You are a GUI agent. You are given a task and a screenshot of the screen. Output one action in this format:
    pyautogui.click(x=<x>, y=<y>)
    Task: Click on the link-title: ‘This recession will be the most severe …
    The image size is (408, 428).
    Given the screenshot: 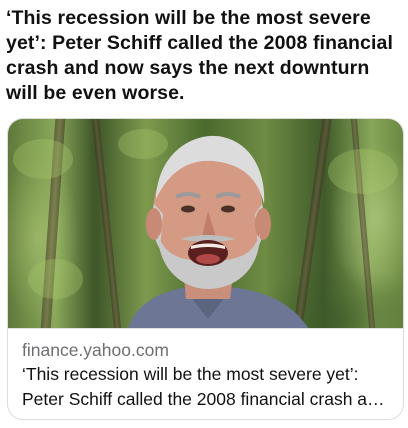 What is the action you would take?
    pyautogui.click(x=204, y=386)
    